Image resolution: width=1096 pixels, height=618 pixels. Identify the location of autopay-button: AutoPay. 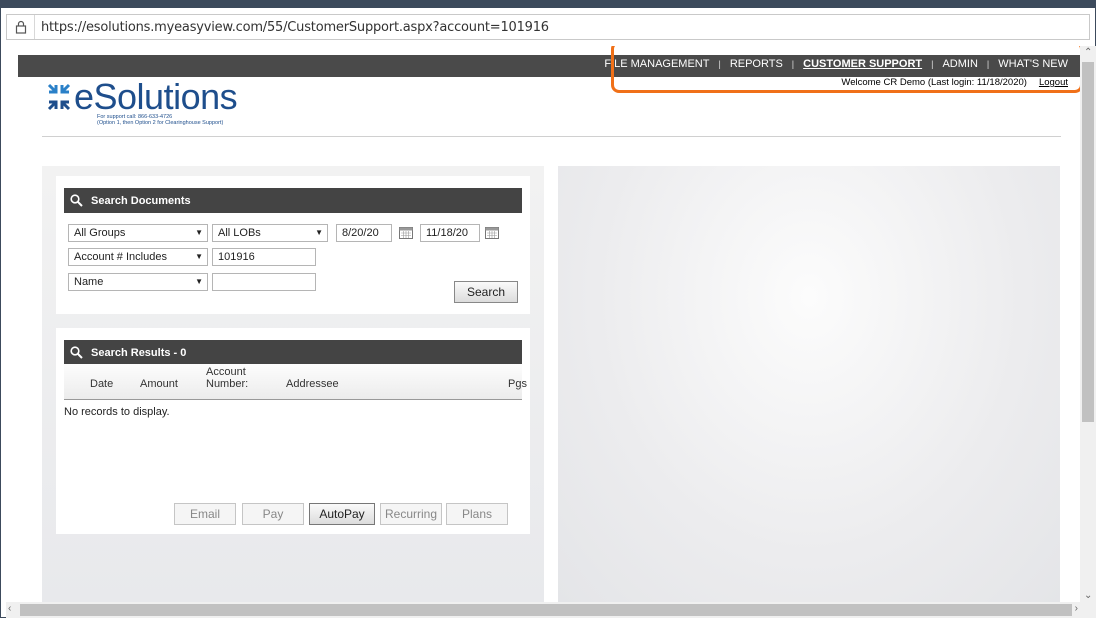
(342, 514).